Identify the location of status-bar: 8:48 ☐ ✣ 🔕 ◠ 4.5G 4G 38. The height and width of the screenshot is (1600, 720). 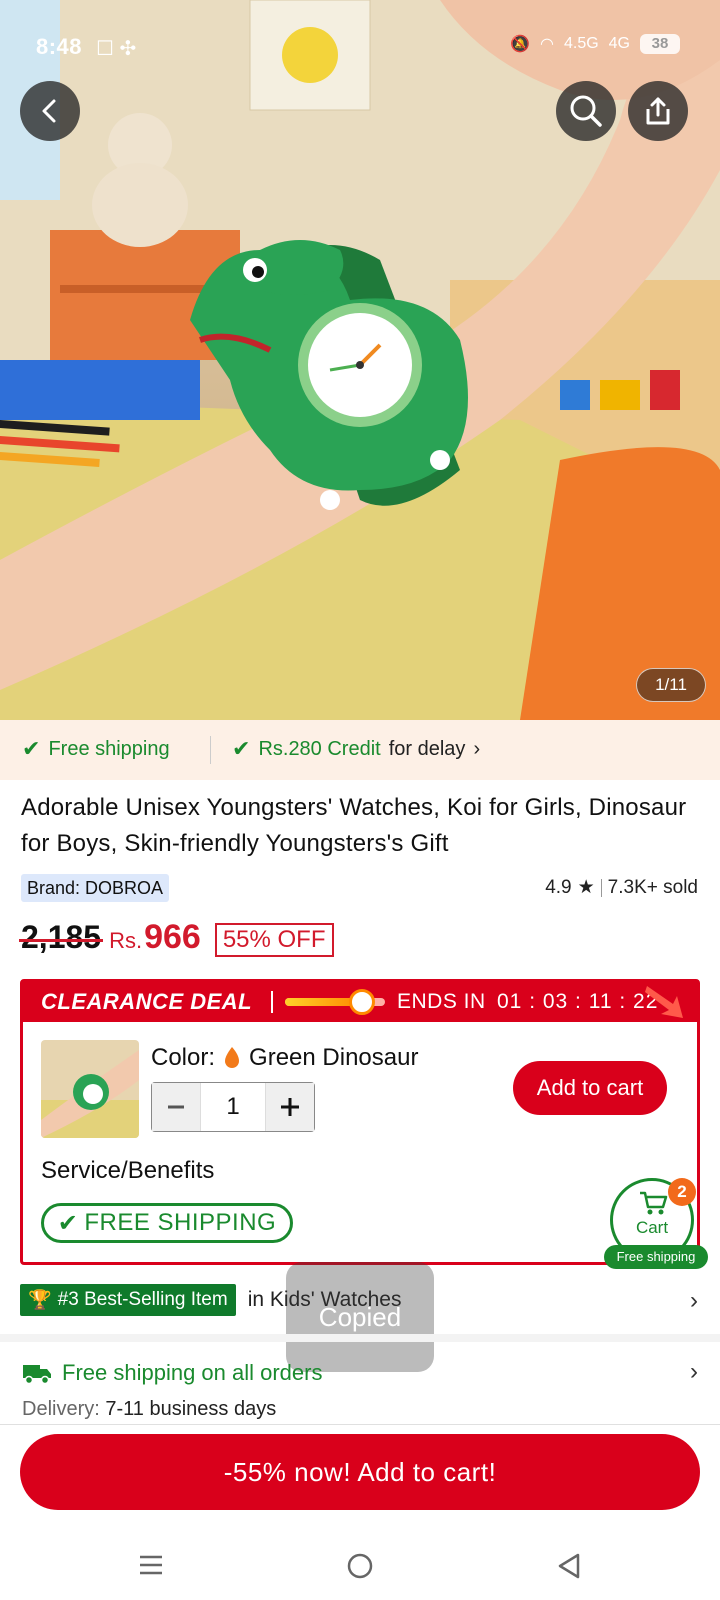
(360, 48).